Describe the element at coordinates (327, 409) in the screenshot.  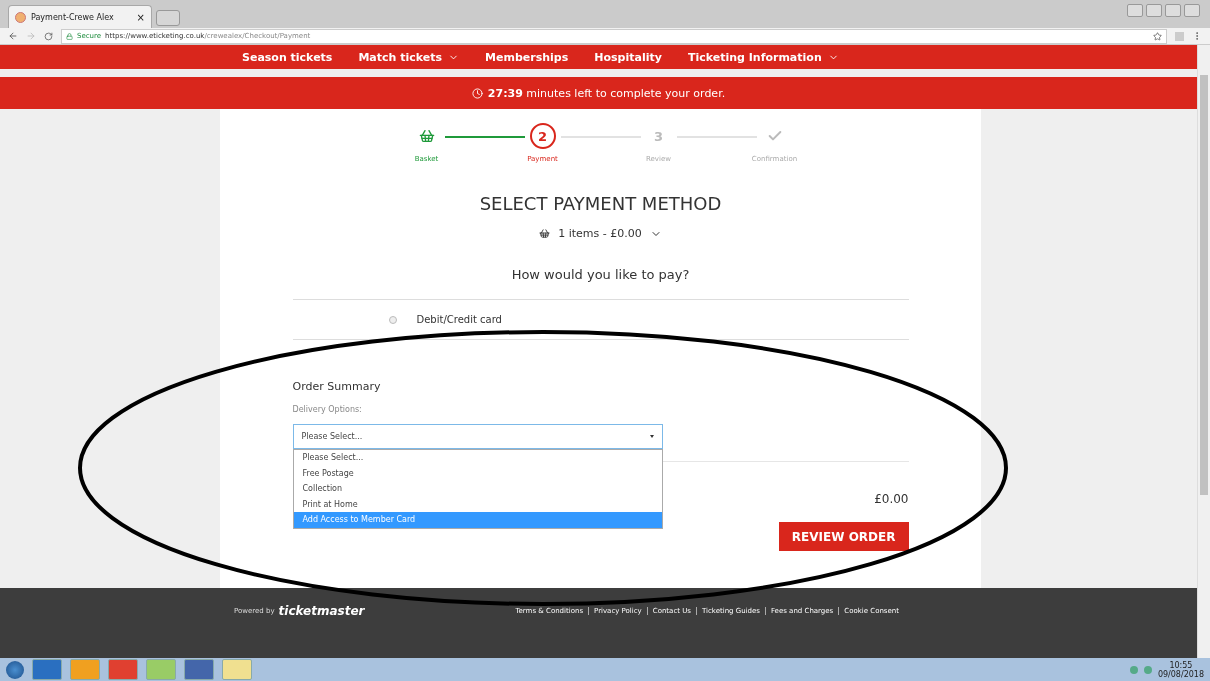
I see `field-label: Delivery Options:` at that location.